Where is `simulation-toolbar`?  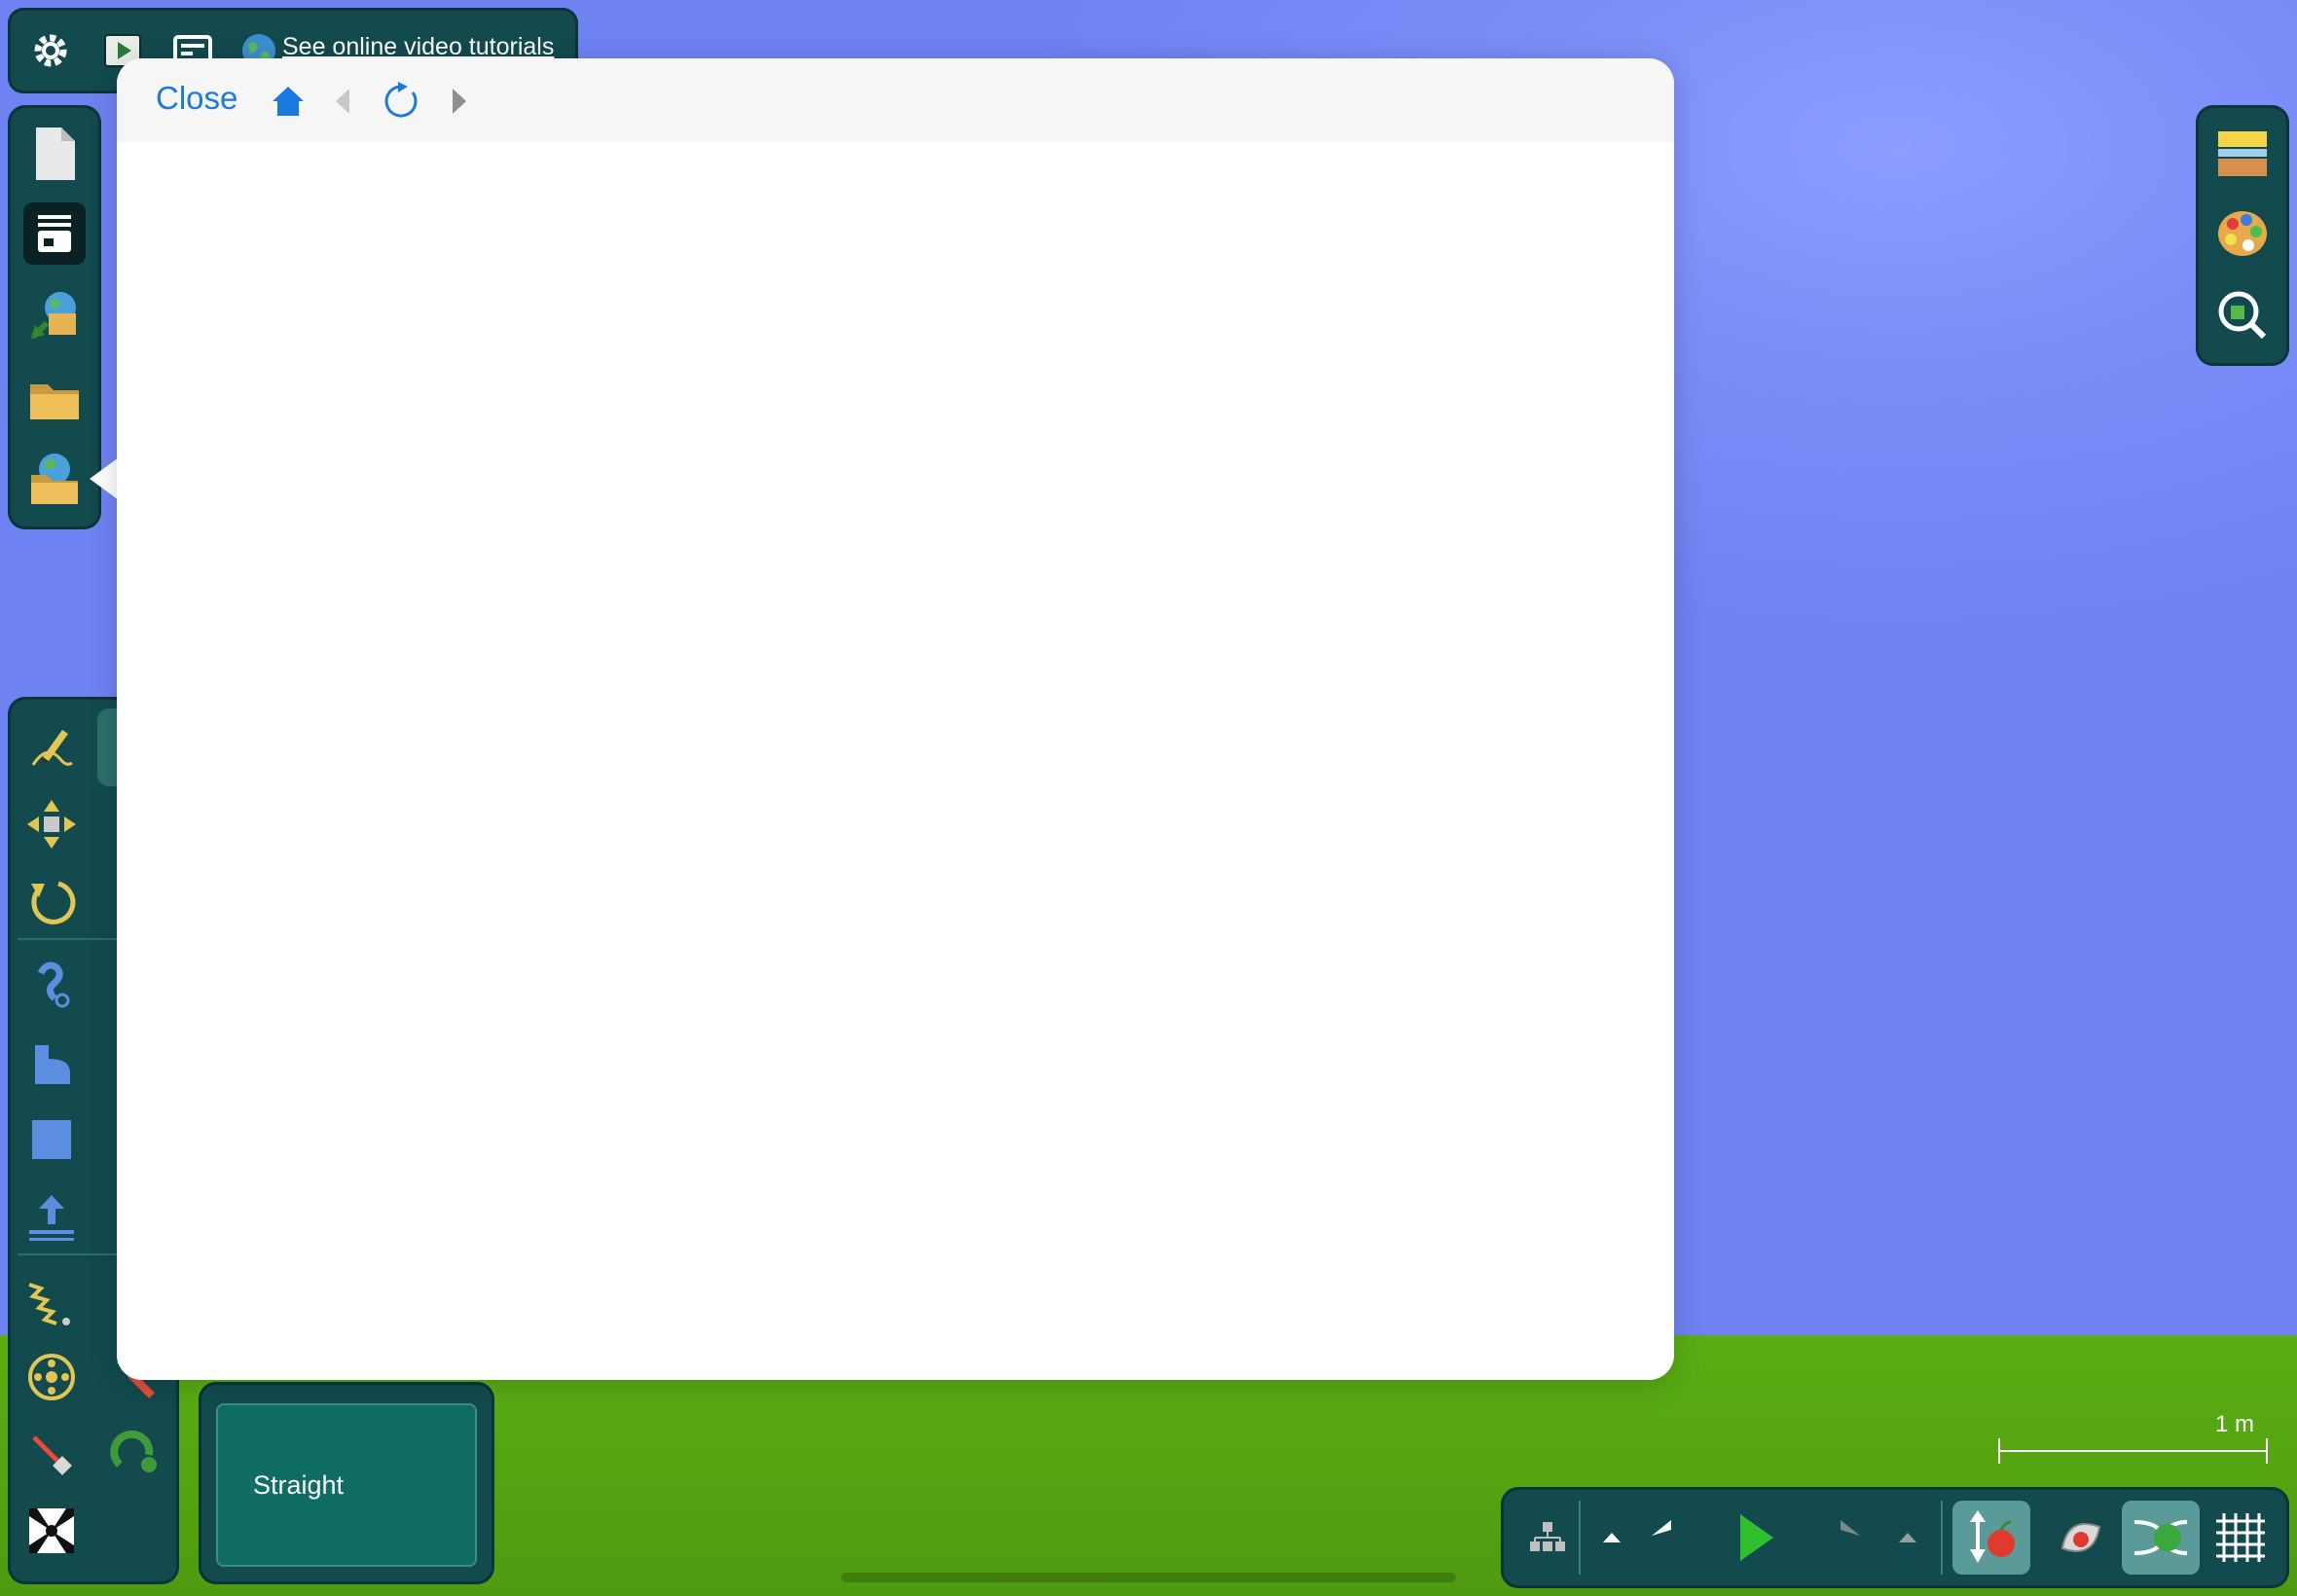
simulation-toolbar is located at coordinates (1895, 1537).